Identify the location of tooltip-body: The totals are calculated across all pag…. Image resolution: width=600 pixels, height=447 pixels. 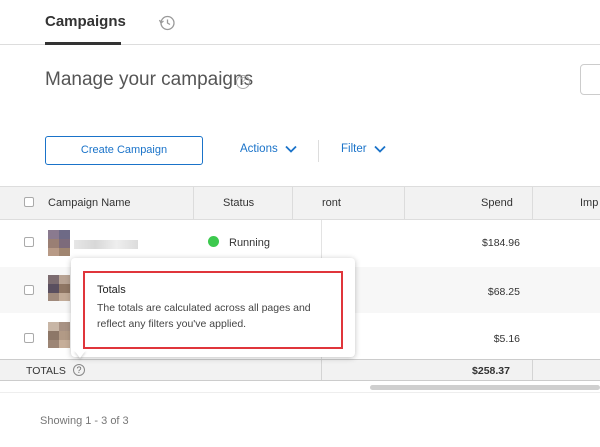
(204, 316).